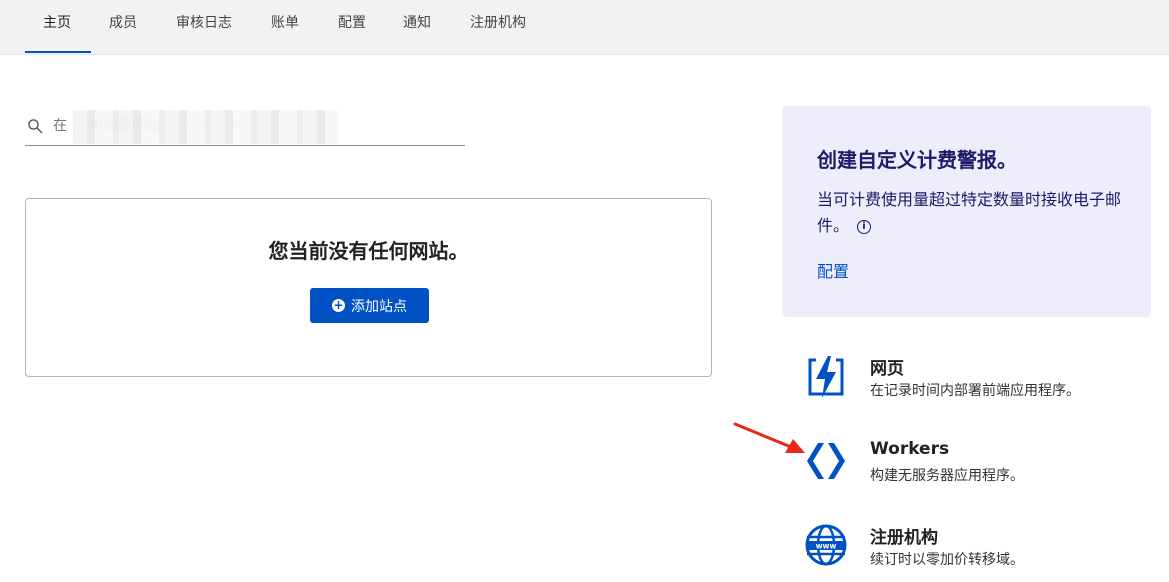 Image resolution: width=1169 pixels, height=582 pixels. Describe the element at coordinates (972, 213) in the screenshot. I see `alert-description: 当可计费使用量超过特定数量时接收电子邮件。 i` at that location.